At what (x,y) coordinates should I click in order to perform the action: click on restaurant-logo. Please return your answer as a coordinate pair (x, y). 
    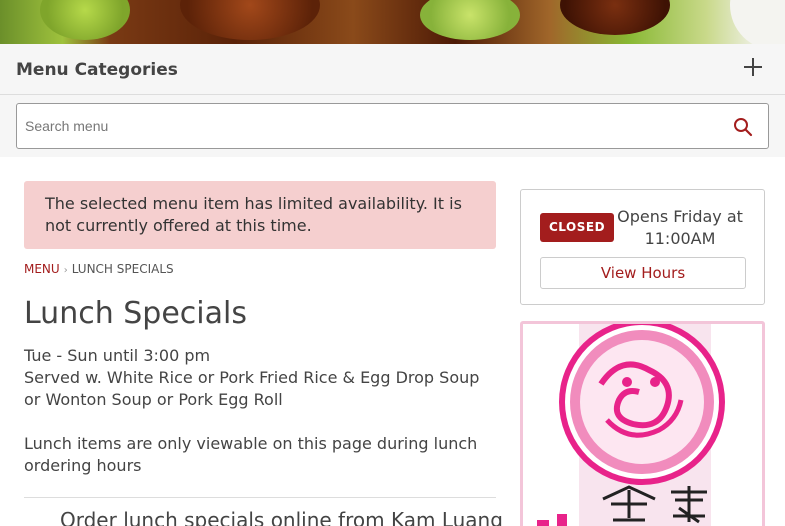
    Looking at the image, I should click on (642, 423).